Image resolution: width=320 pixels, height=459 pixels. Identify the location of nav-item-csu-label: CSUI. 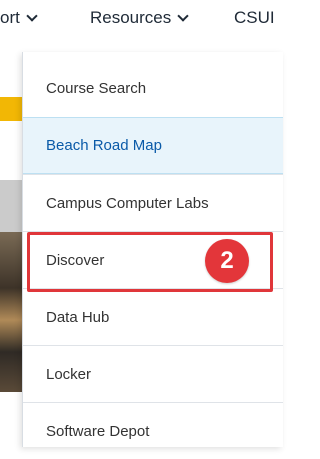
(254, 17).